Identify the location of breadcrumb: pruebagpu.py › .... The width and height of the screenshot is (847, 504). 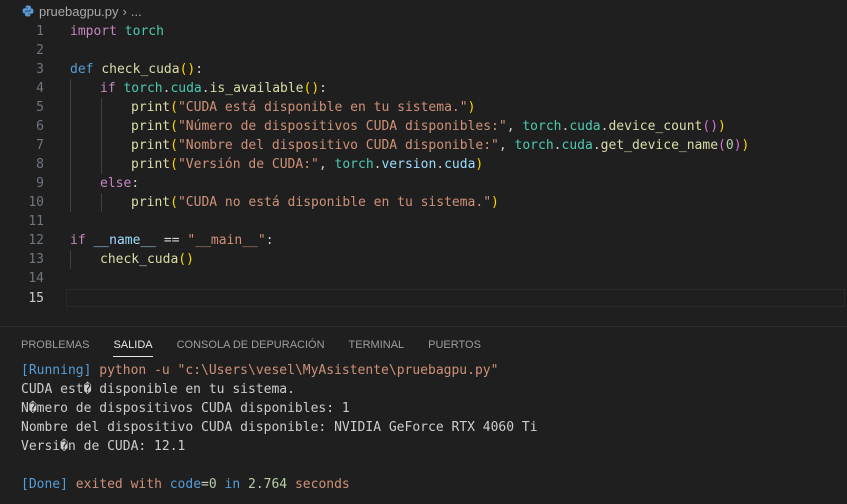
(423, 11).